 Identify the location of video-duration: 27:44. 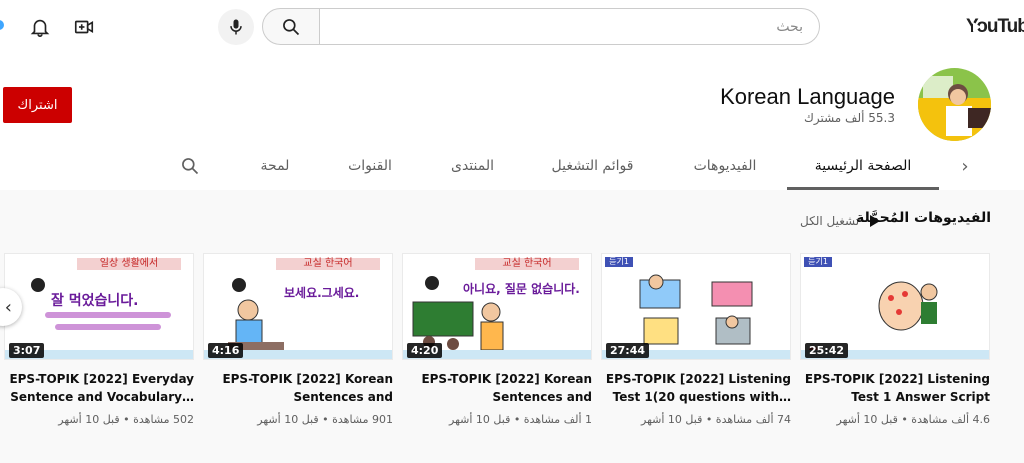
(628, 350).